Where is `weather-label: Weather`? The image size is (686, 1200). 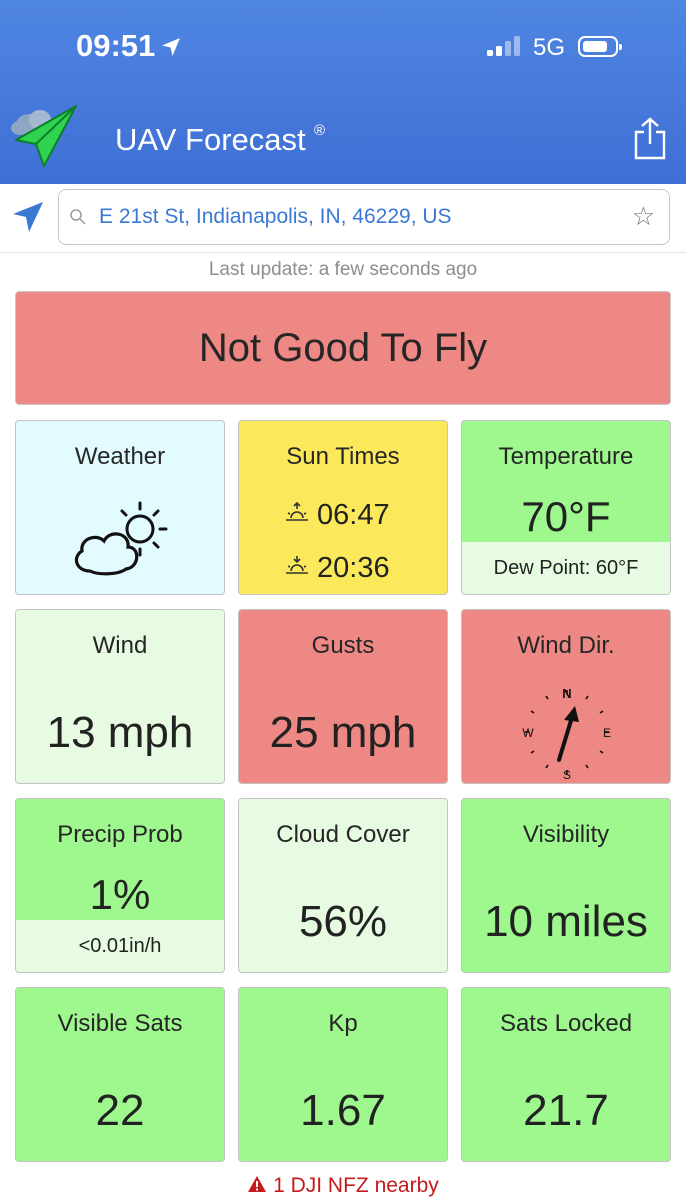 weather-label: Weather is located at coordinates (120, 456).